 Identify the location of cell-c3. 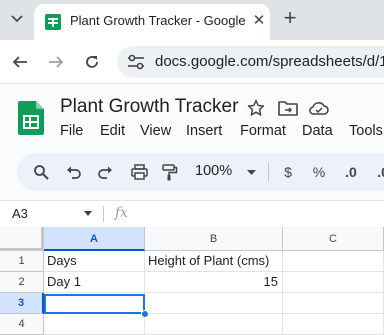
(333, 303).